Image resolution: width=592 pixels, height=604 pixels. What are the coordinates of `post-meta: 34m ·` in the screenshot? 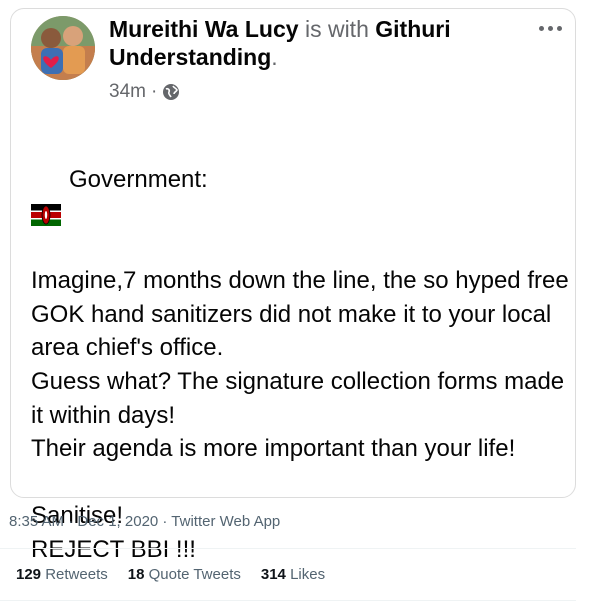 It's located at (144, 92).